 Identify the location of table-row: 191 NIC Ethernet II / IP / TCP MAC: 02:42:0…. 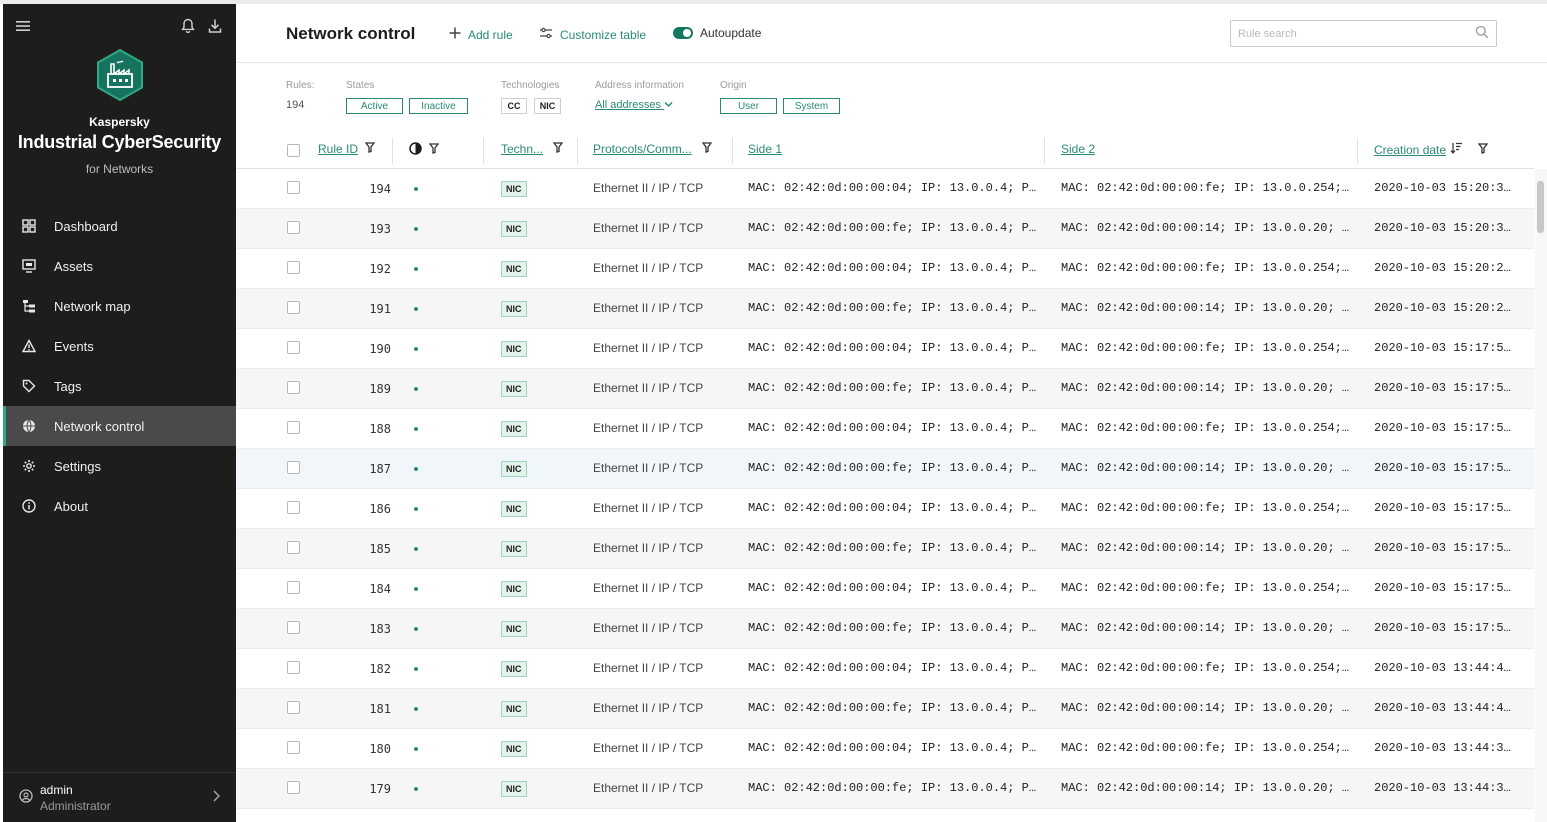
(885, 309).